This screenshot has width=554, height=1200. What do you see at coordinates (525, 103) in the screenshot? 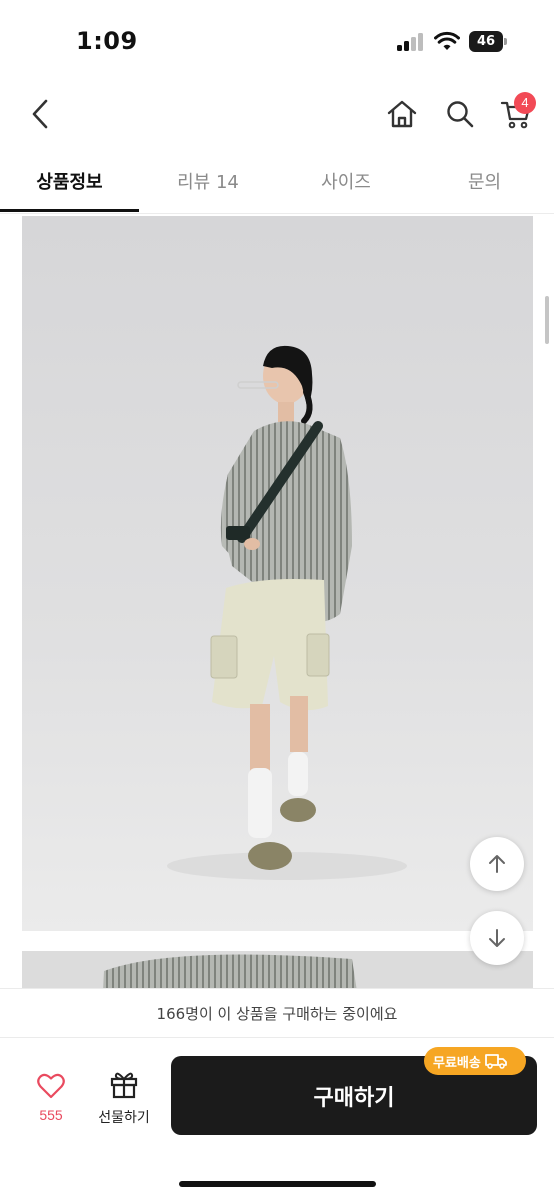
I see `cart-count-badge: 4` at bounding box center [525, 103].